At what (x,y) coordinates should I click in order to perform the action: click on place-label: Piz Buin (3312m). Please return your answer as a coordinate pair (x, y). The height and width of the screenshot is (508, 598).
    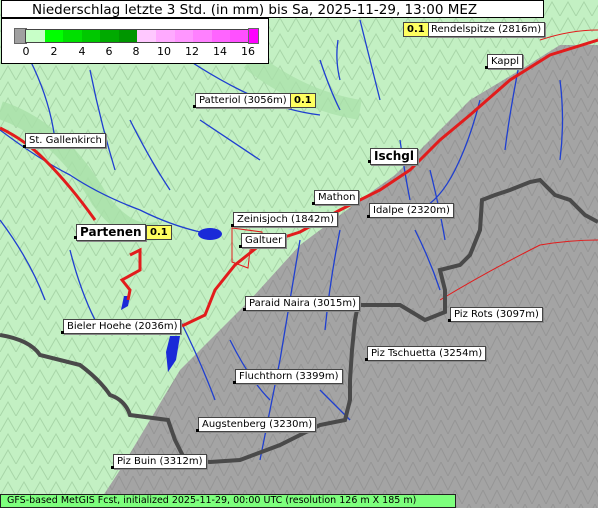
    Looking at the image, I should click on (160, 461).